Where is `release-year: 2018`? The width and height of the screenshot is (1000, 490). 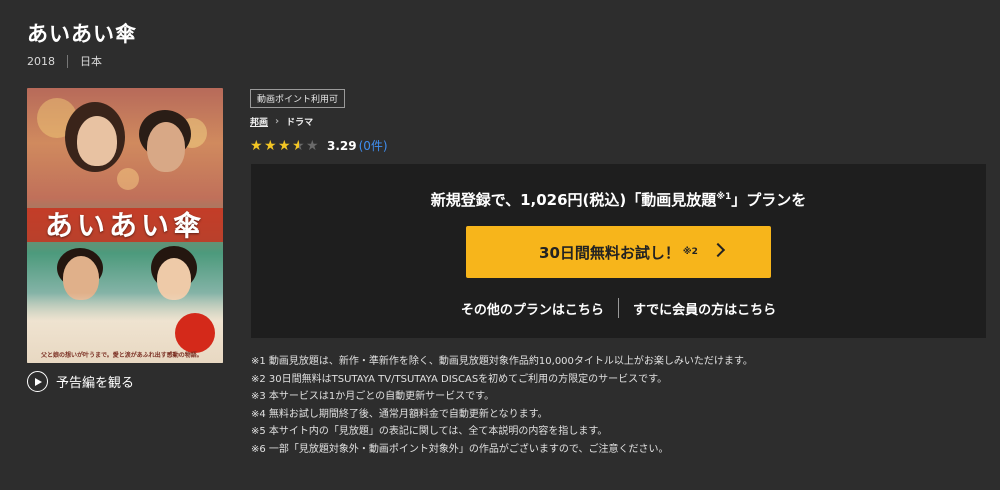
release-year: 2018 is located at coordinates (41, 61).